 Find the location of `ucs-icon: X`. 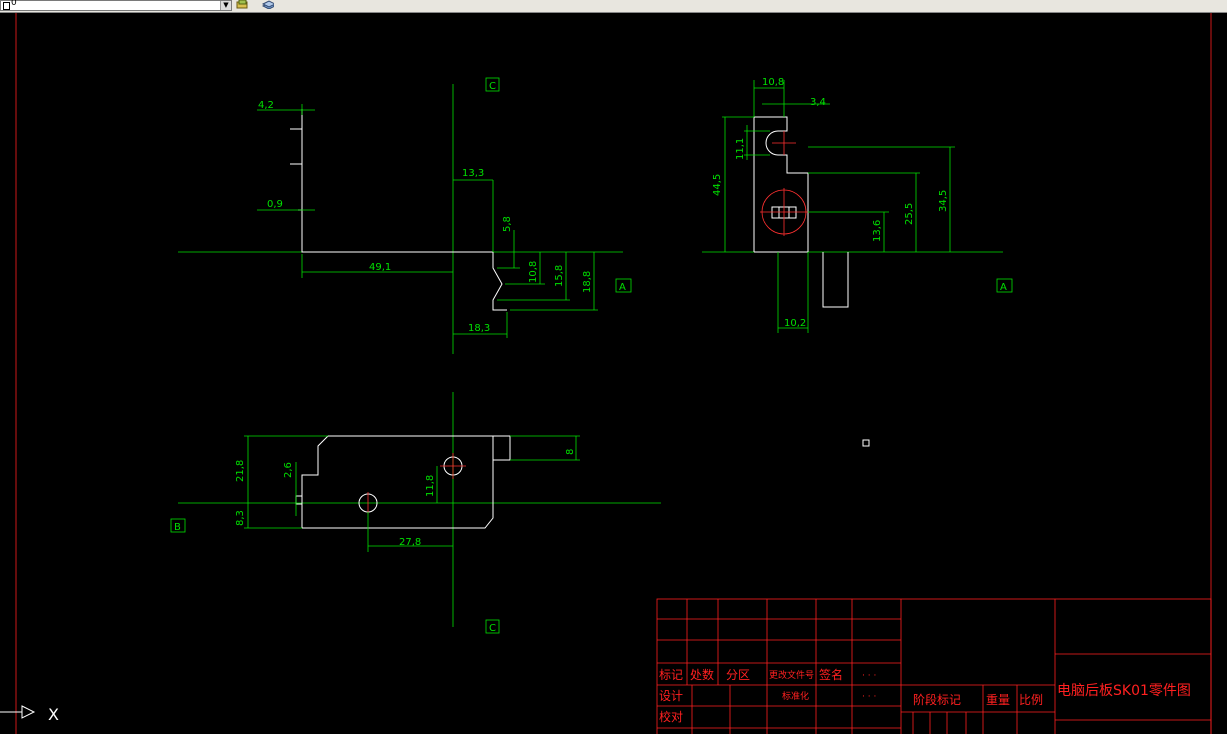

ucs-icon: X is located at coordinates (29, 714).